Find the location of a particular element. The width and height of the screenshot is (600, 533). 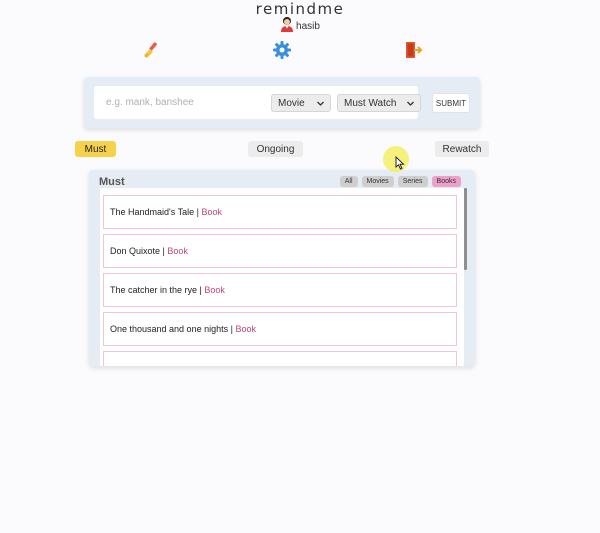

item-name: Don Quixote is located at coordinates (135, 251).